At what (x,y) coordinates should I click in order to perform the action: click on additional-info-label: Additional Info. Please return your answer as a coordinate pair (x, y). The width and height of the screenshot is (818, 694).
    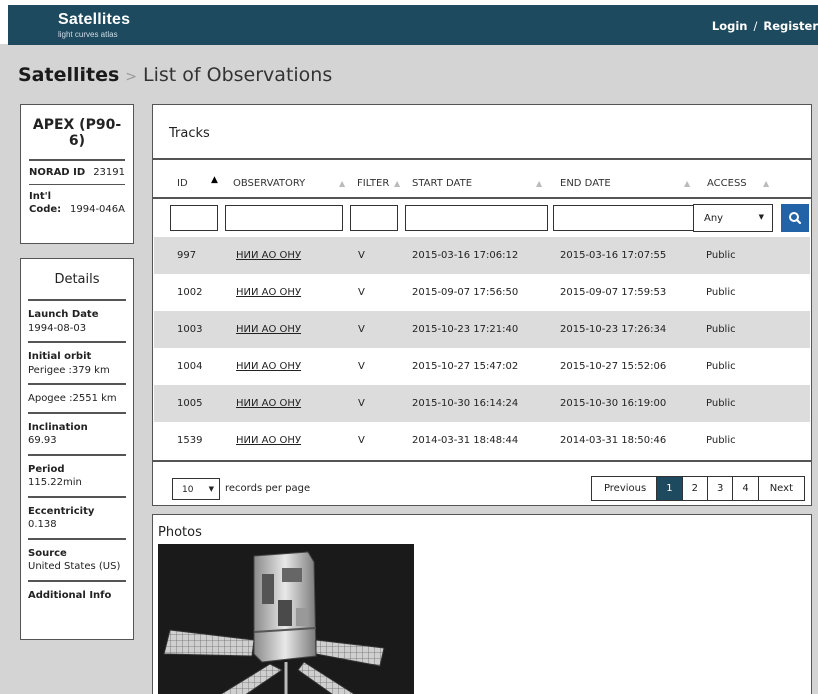
    Looking at the image, I should click on (70, 595).